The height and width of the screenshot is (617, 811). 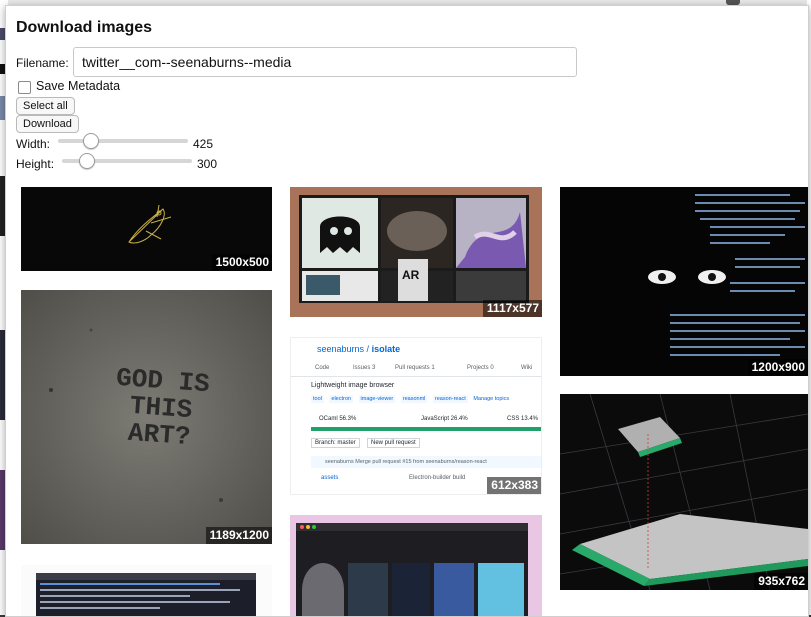 I want to click on collage-image: AR, so click(x=416, y=252).